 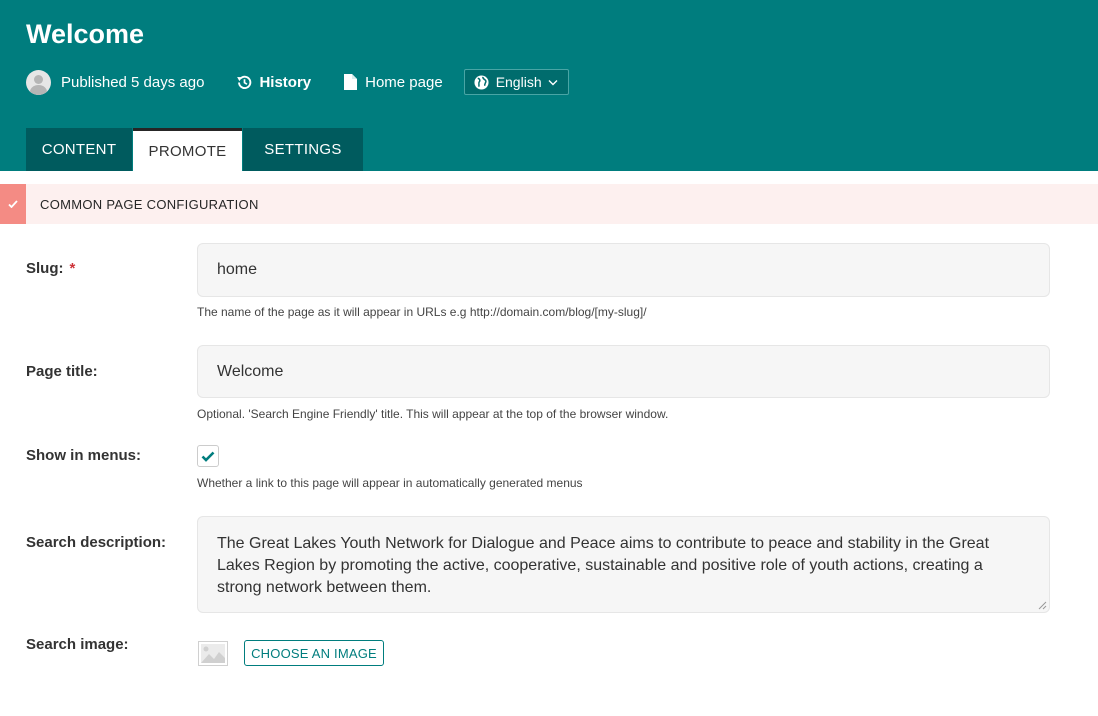 What do you see at coordinates (623, 270) in the screenshot?
I see `slug-input: home` at bounding box center [623, 270].